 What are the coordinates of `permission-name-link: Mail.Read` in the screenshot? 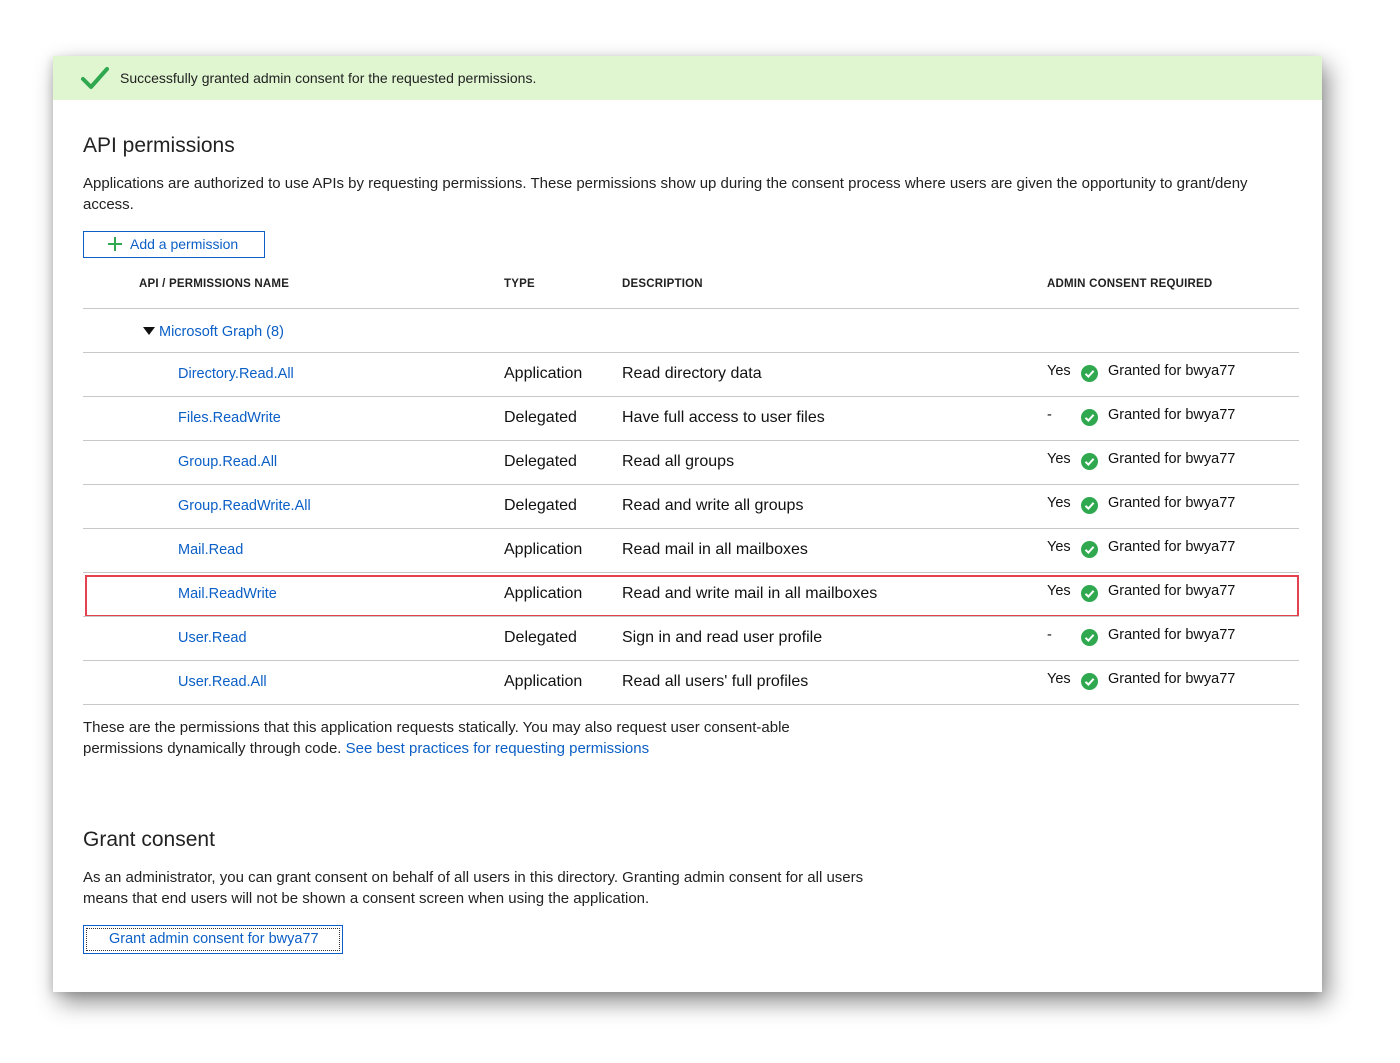 It's located at (210, 550).